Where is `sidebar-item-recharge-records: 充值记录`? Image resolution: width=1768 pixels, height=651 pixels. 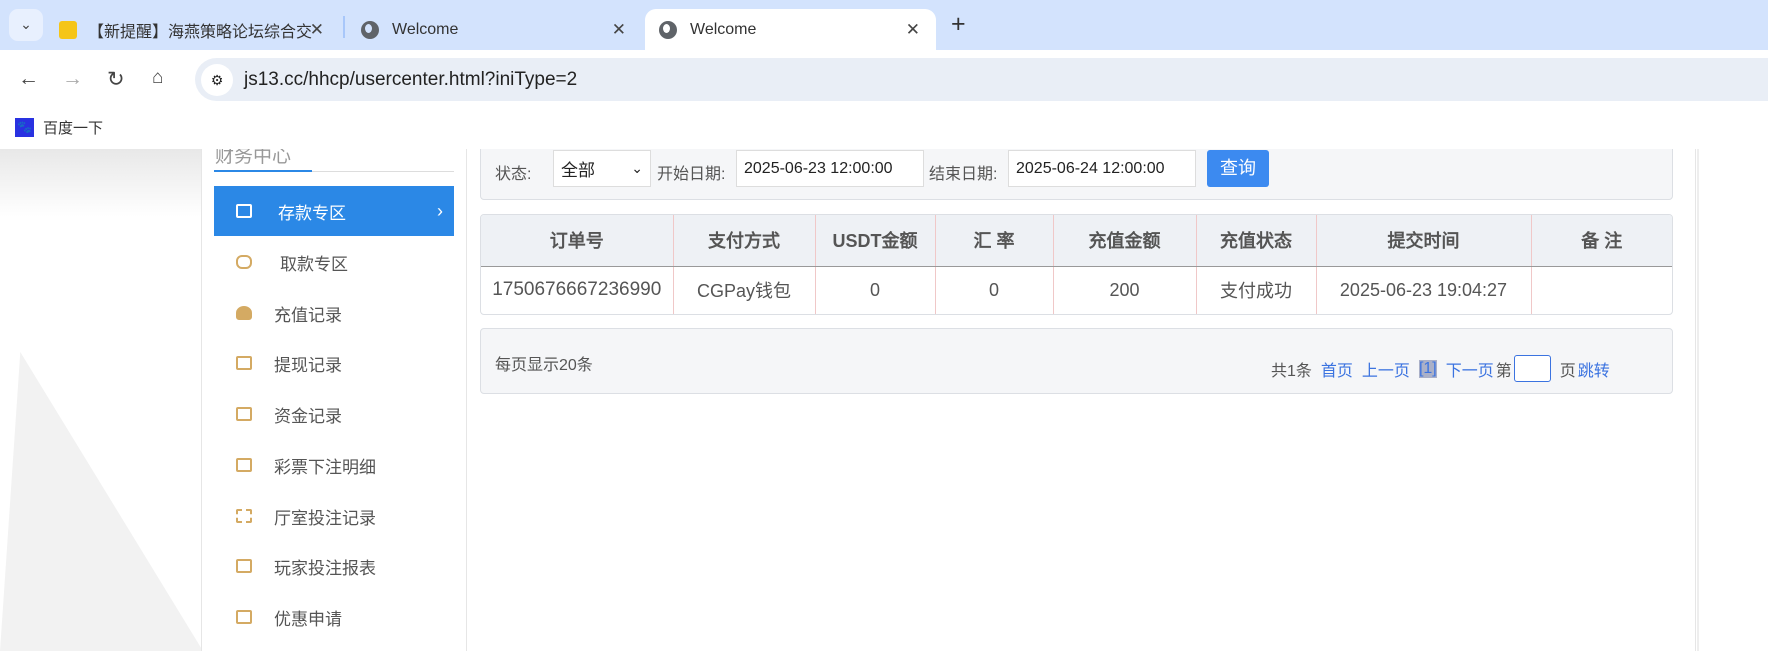 sidebar-item-recharge-records: 充值记录 is located at coordinates (334, 313).